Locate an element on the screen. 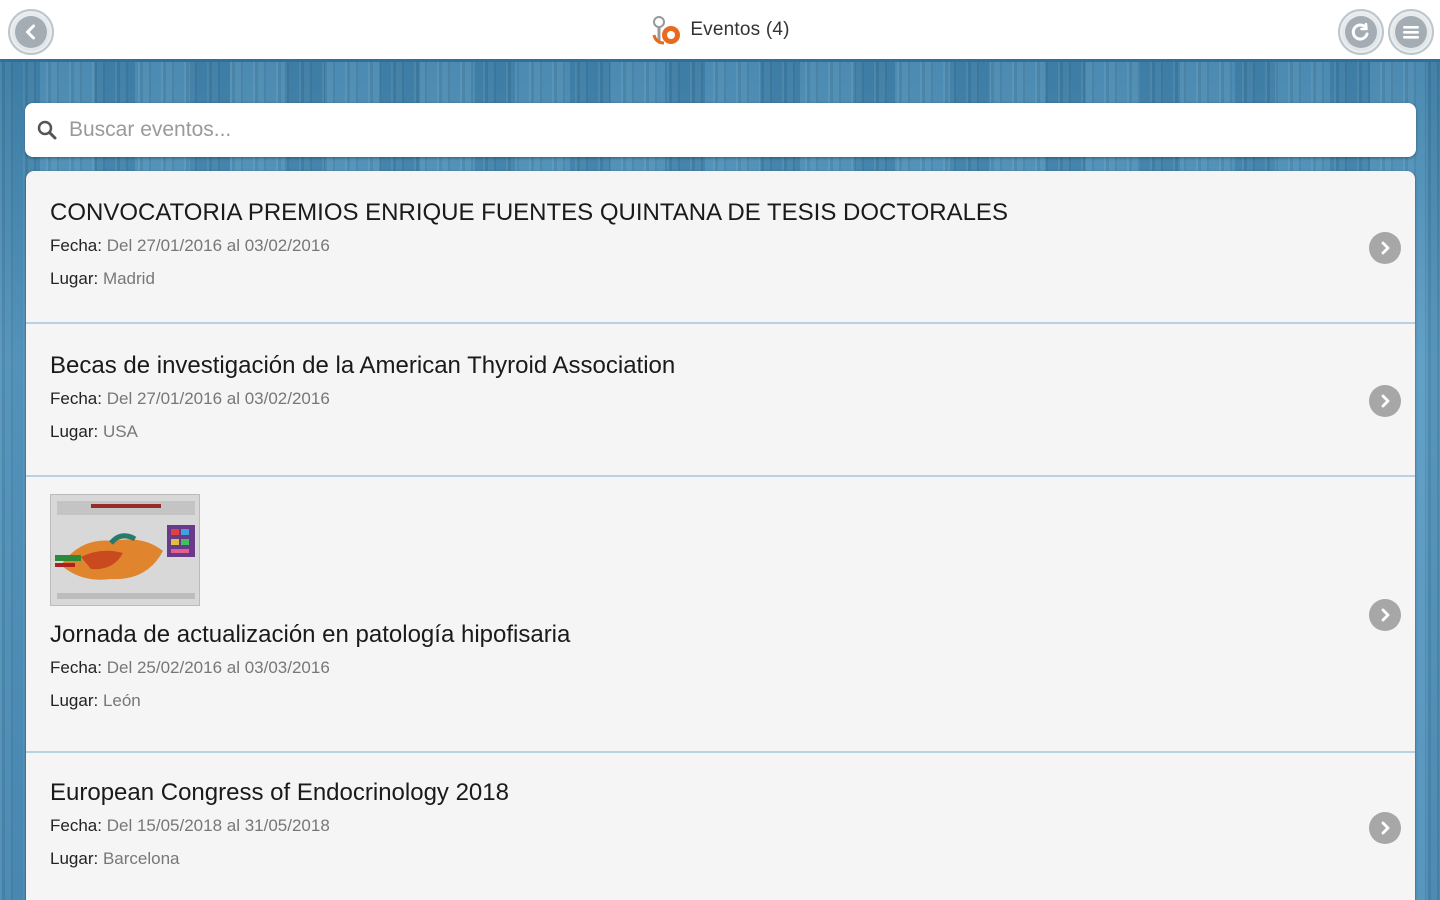 The width and height of the screenshot is (1440, 900). chevron-left-icon is located at coordinates (31, 32).